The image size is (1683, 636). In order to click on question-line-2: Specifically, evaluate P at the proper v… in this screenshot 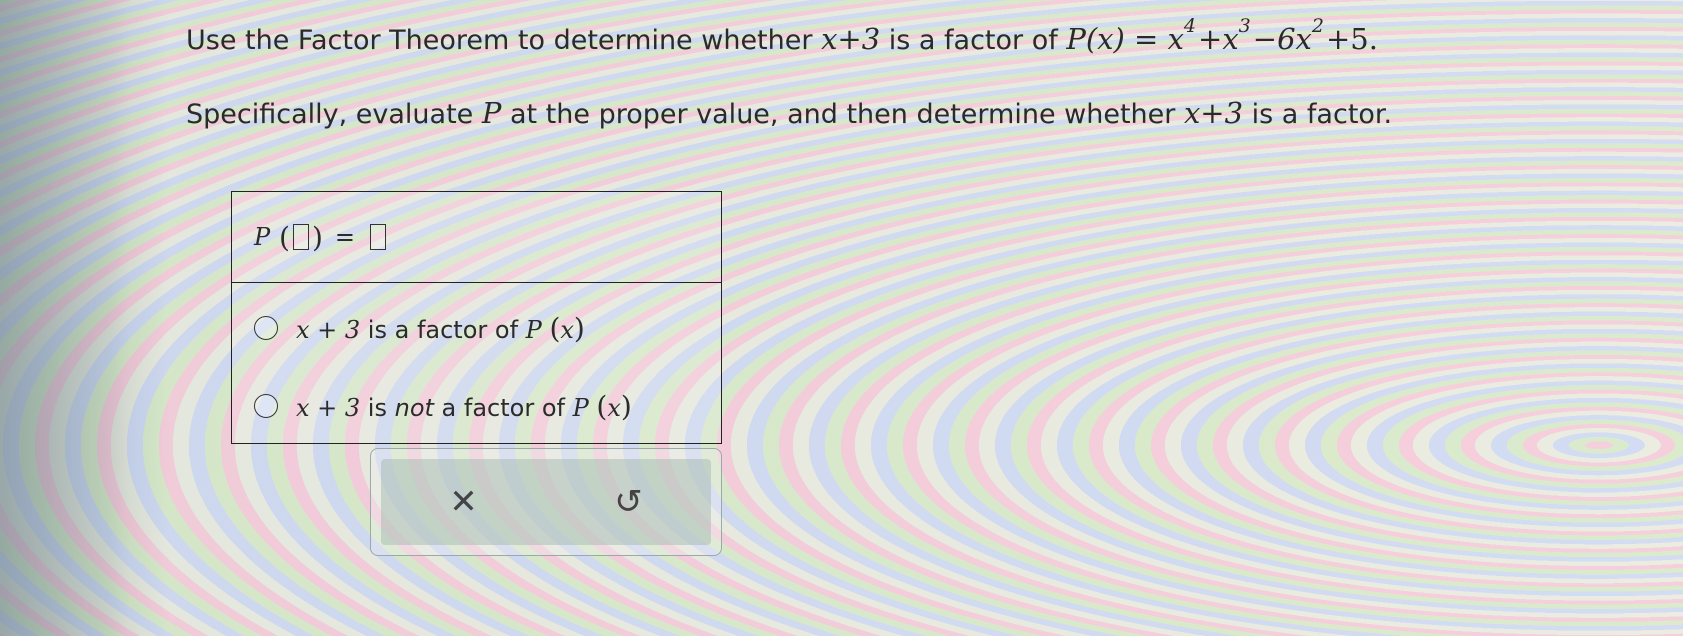, I will do `click(789, 113)`.